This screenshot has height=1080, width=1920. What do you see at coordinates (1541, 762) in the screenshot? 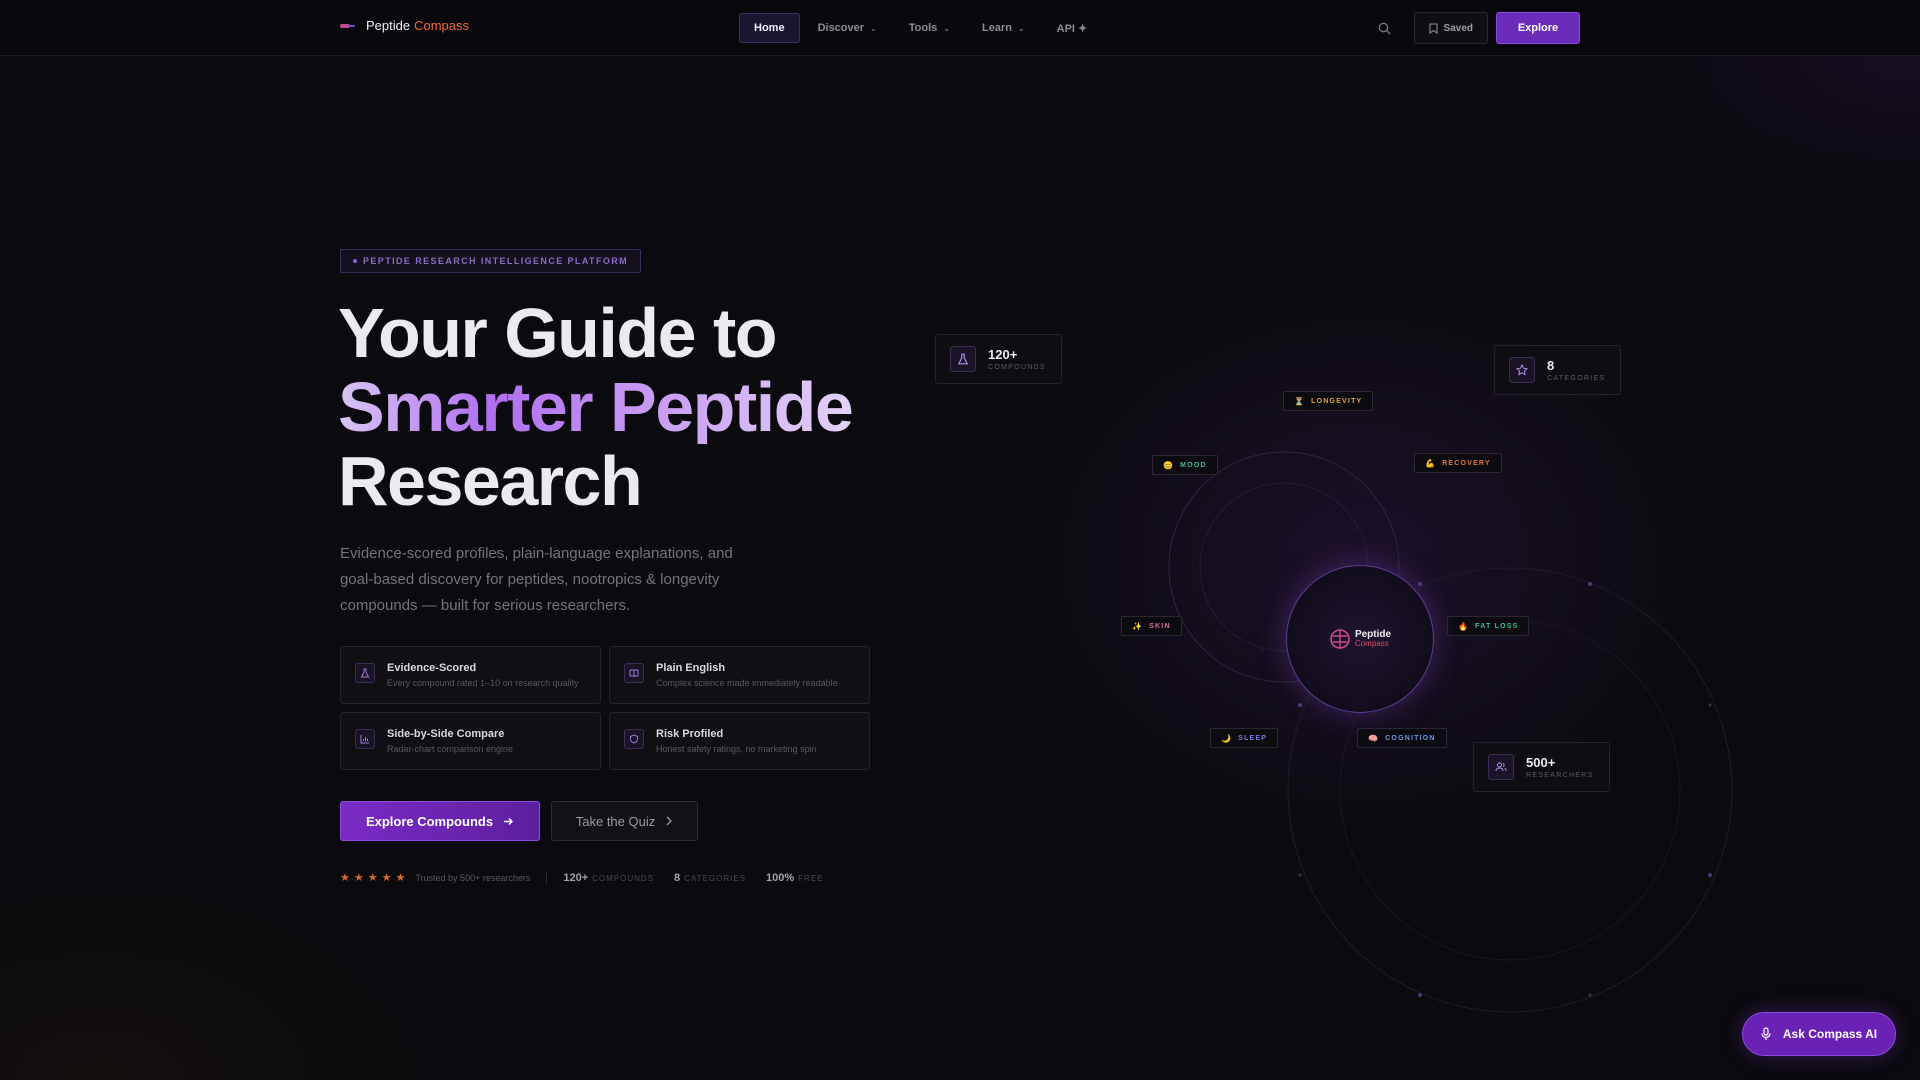
I see `stat-value: 500+` at bounding box center [1541, 762].